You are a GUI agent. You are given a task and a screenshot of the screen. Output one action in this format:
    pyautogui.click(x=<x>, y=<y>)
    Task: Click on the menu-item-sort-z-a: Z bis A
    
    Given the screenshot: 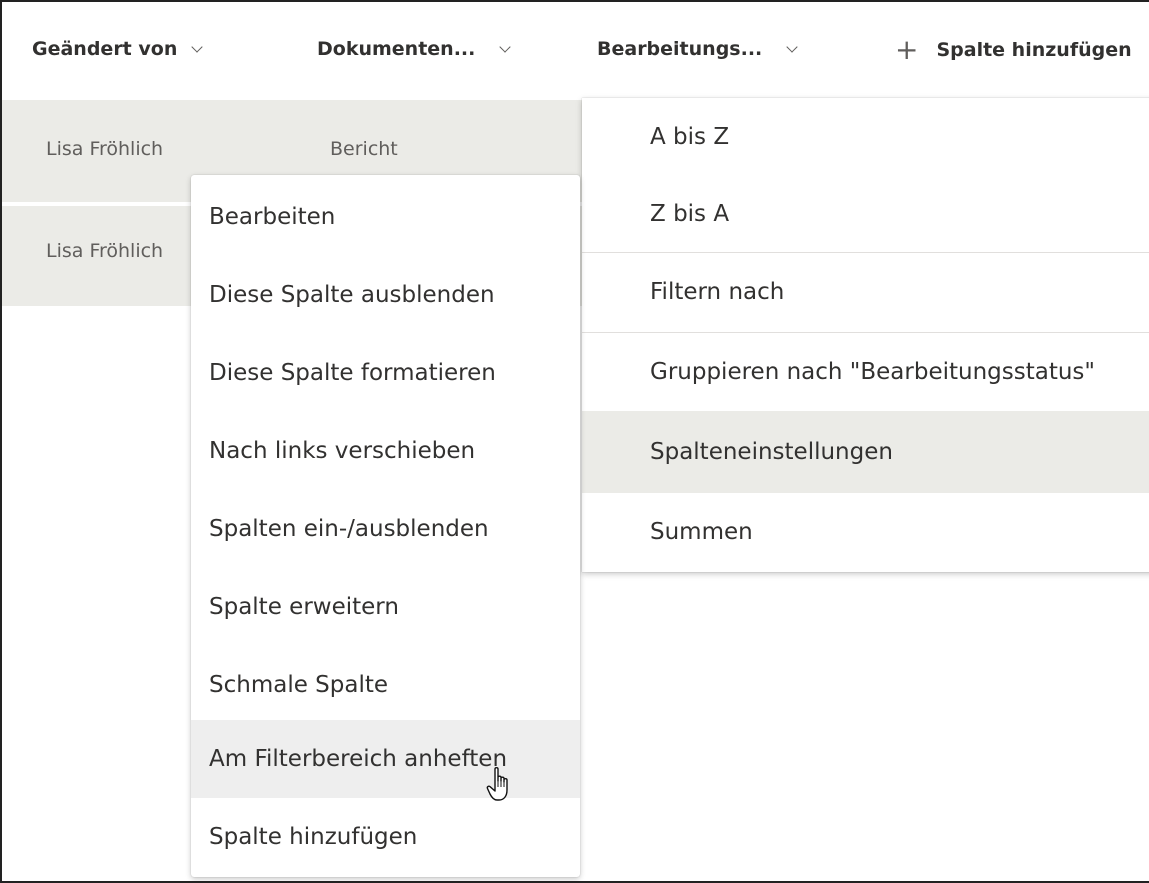 What is the action you would take?
    pyautogui.click(x=865, y=214)
    